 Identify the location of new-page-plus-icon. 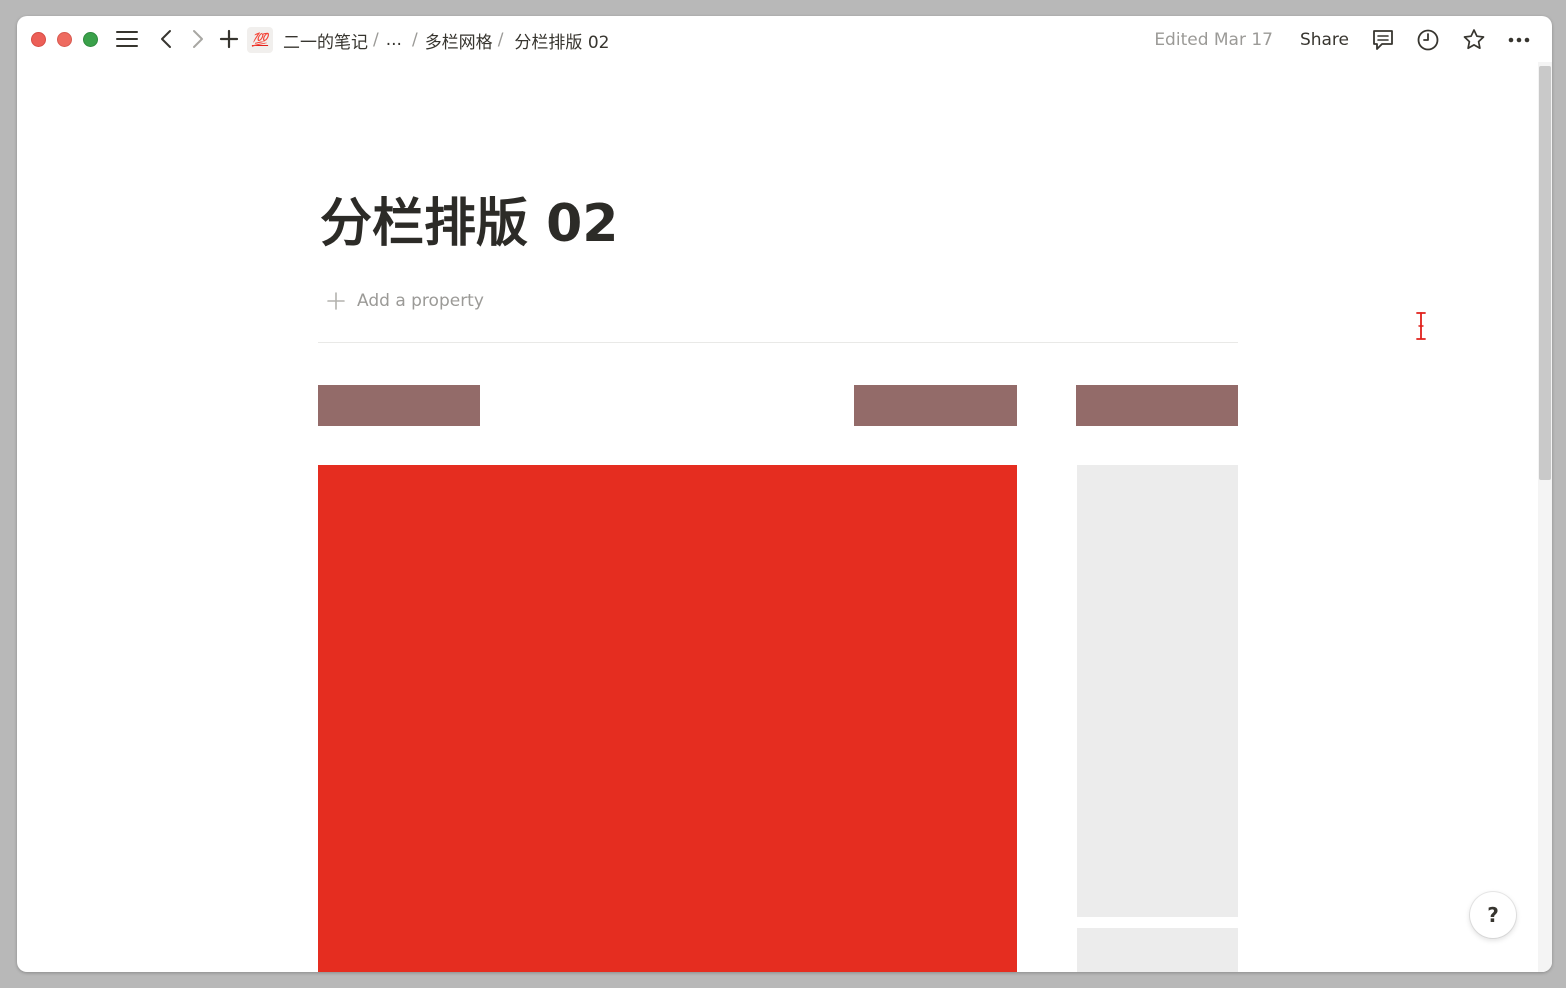
(229, 39).